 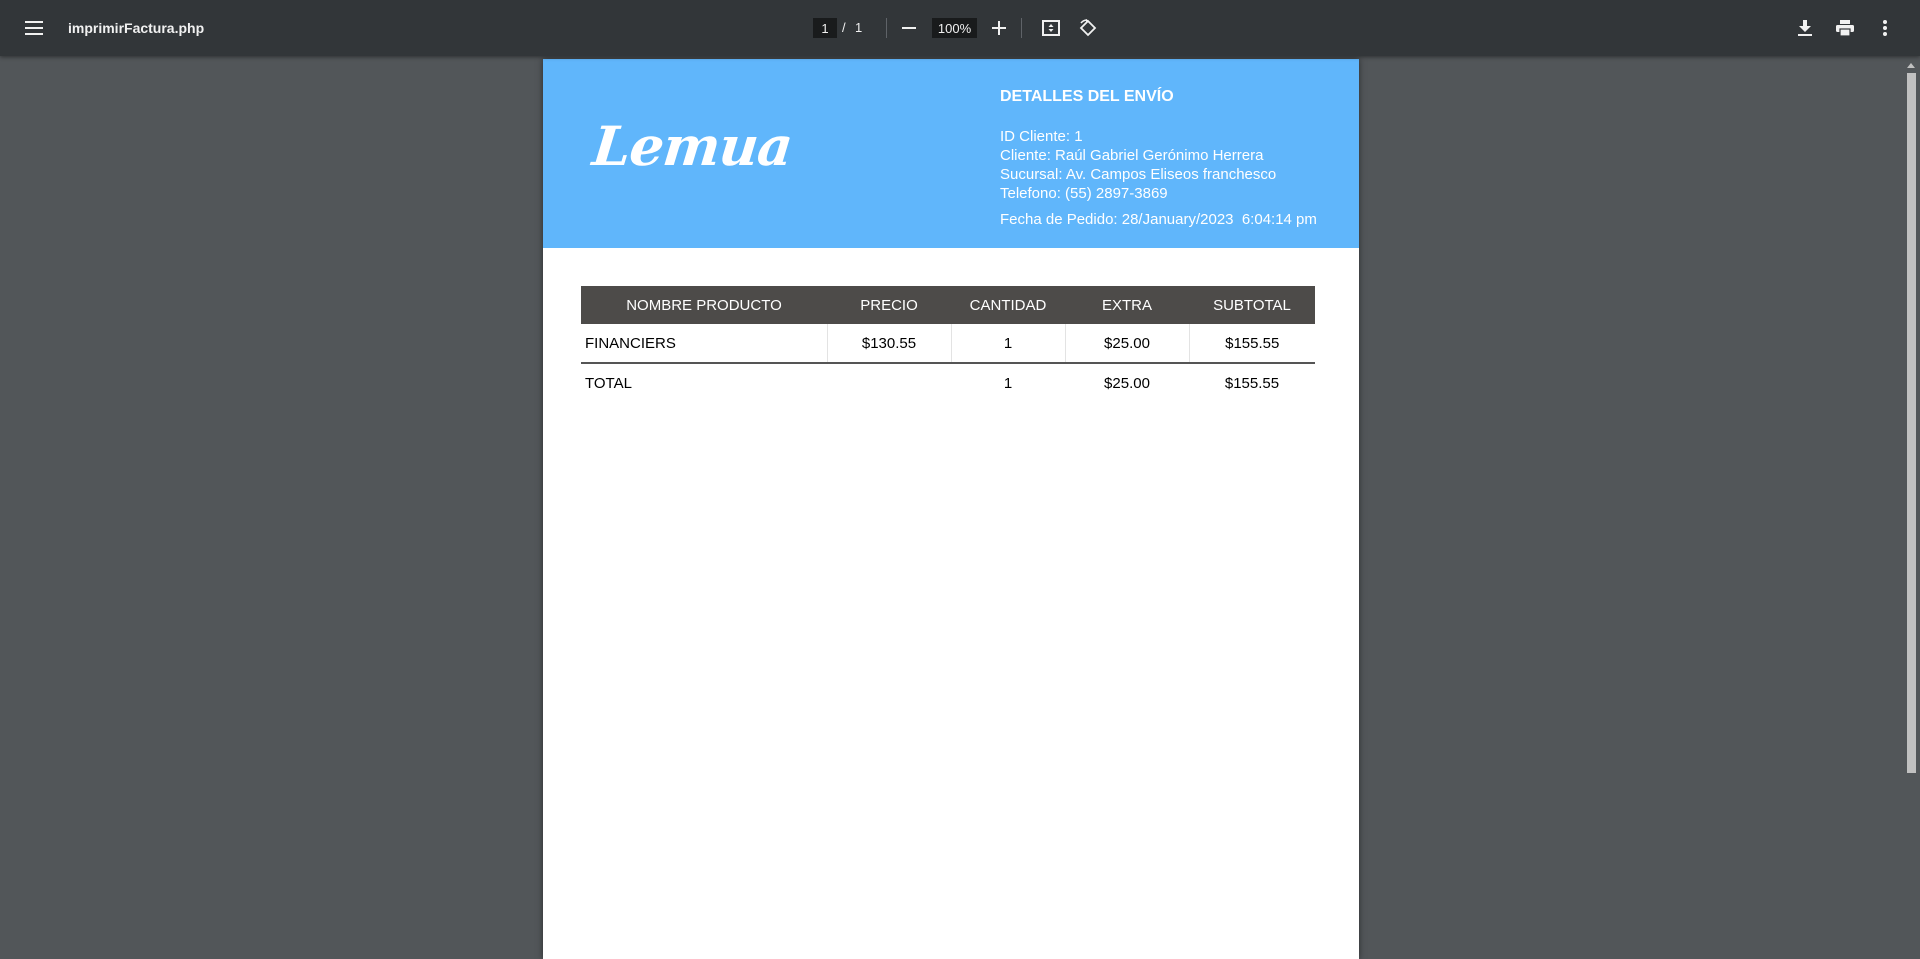 I want to click on extra-cell: $25.00, so click(x=1127, y=344).